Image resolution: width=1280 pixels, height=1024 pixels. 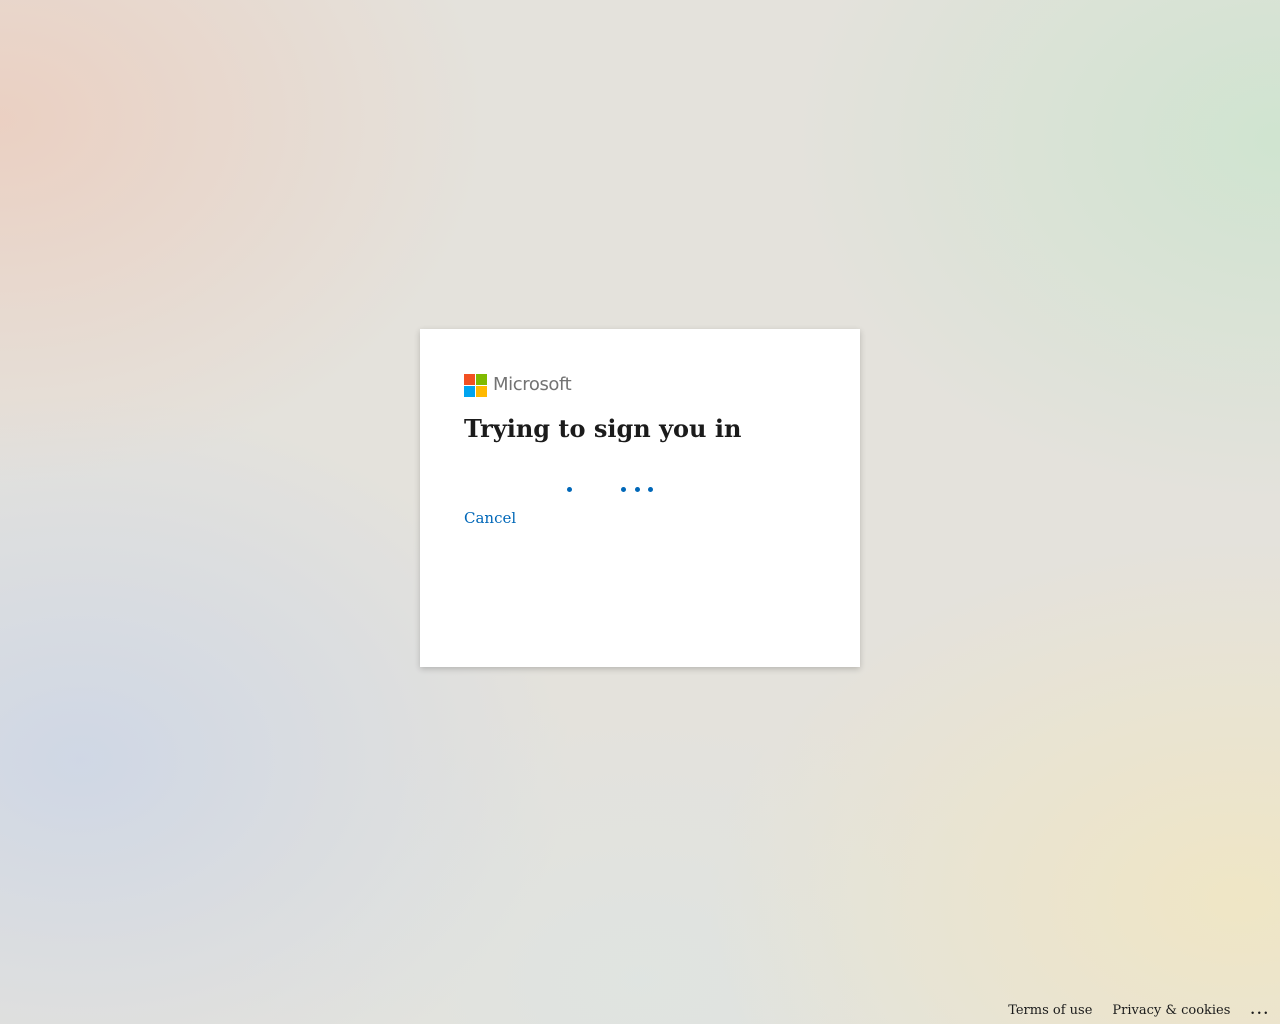 I want to click on microsoft-logo-icon, so click(x=475, y=385).